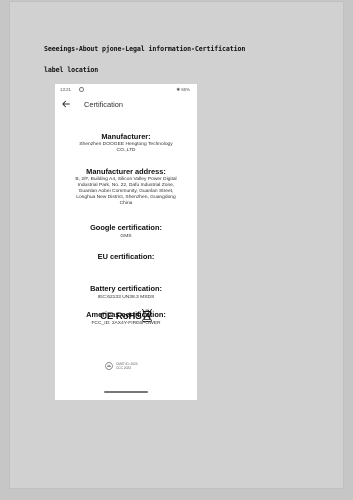  What do you see at coordinates (126, 191) in the screenshot?
I see `address-line3: Guanlan Aobei Community, Guanlan Street,` at bounding box center [126, 191].